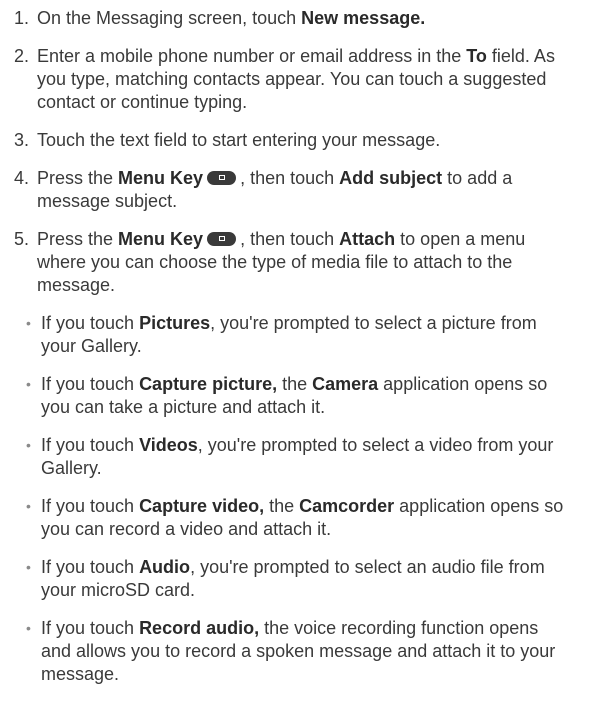  Describe the element at coordinates (22, 140) in the screenshot. I see `step-number: 3.` at that location.